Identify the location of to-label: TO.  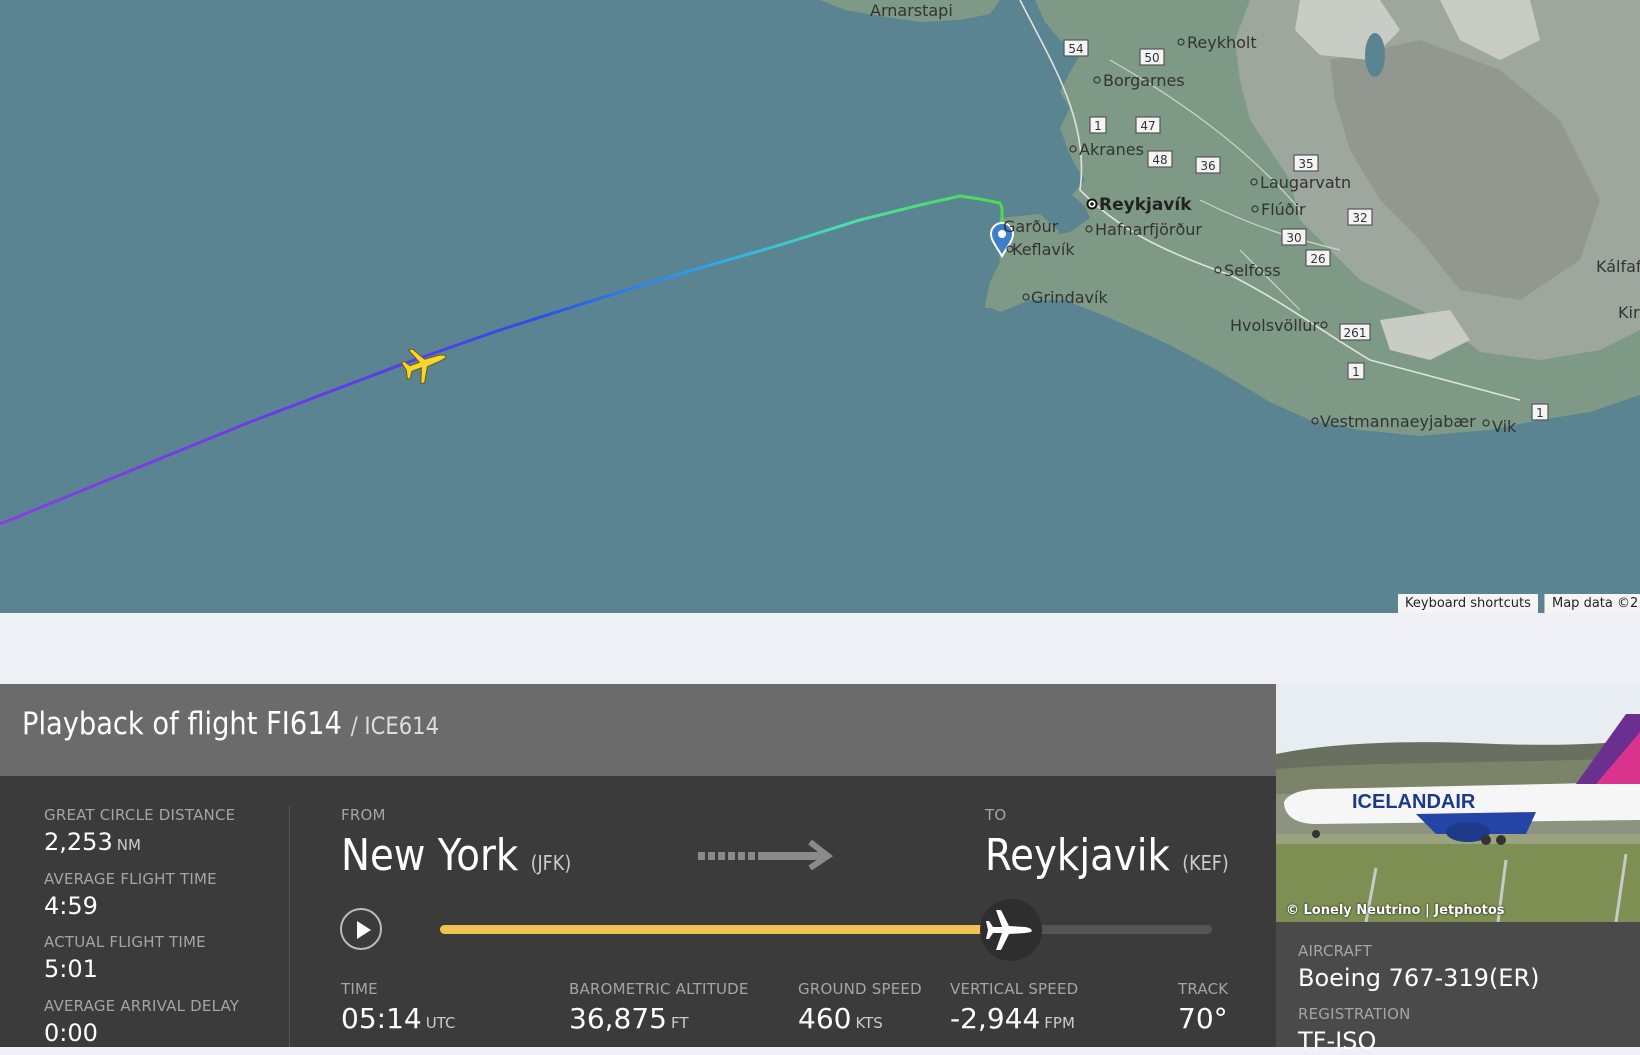
(996, 815).